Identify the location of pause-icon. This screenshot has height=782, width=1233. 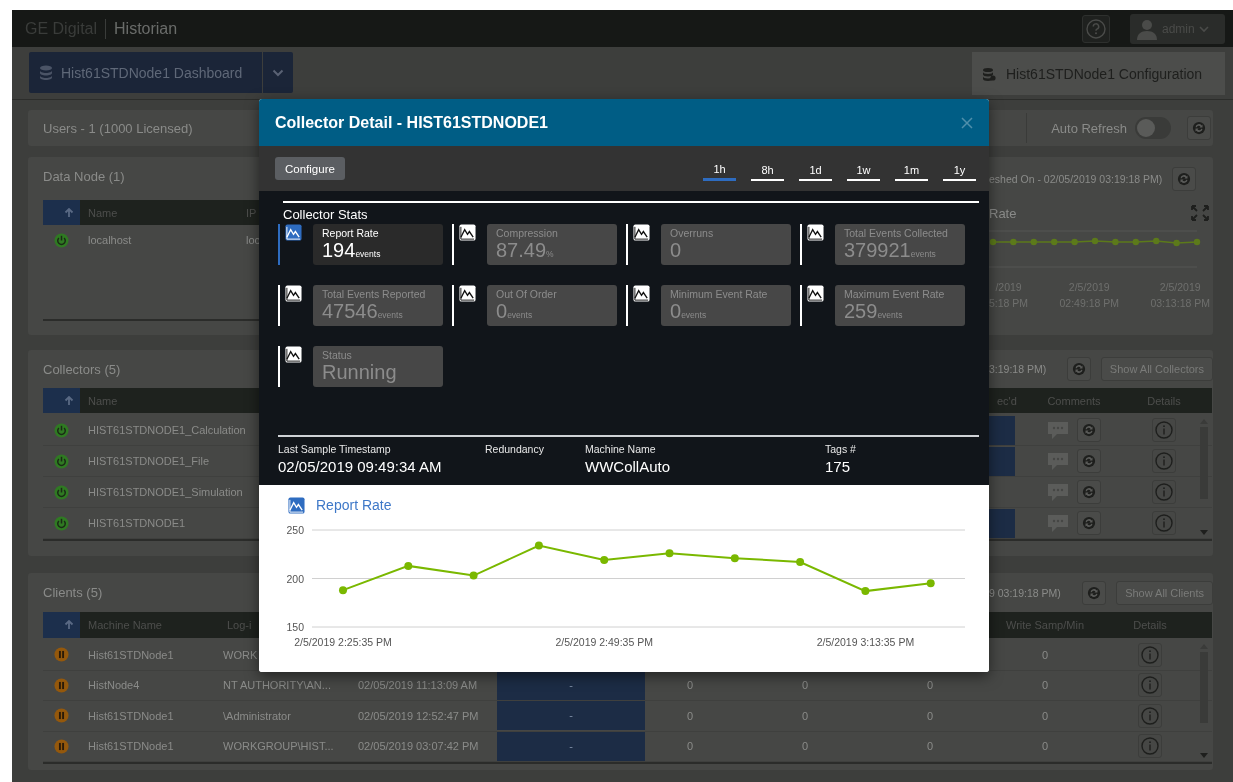
(61, 746).